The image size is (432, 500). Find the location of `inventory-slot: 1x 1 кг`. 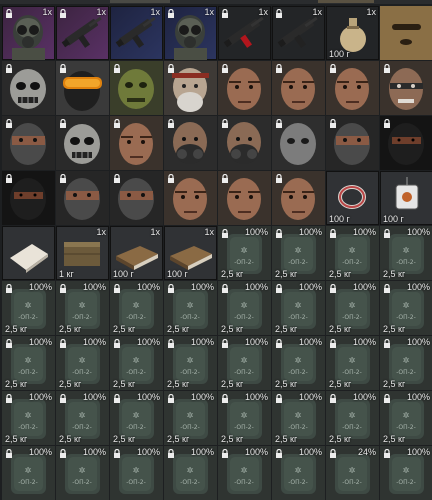

inventory-slot: 1x 1 кг is located at coordinates (82, 253).